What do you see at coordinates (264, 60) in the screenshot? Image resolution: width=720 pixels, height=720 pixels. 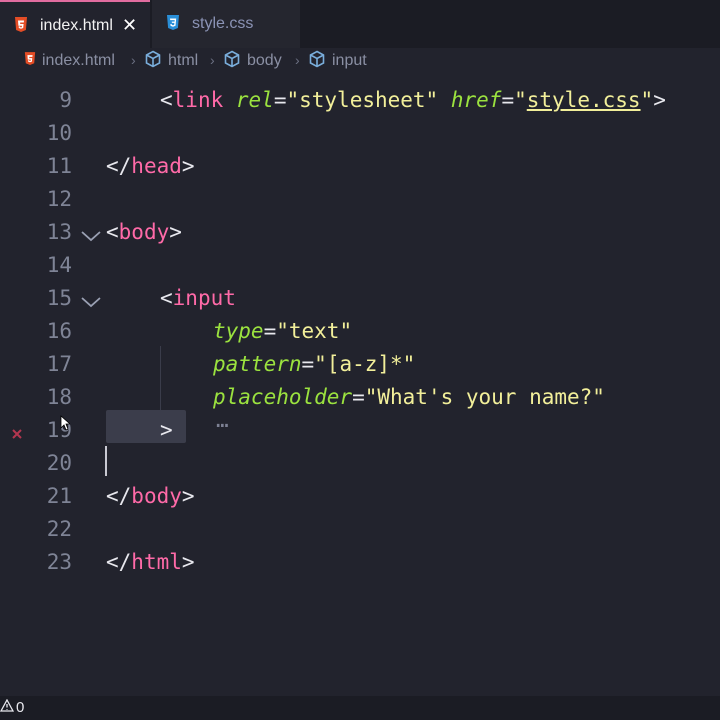 I see `breadcrumb-label: body` at bounding box center [264, 60].